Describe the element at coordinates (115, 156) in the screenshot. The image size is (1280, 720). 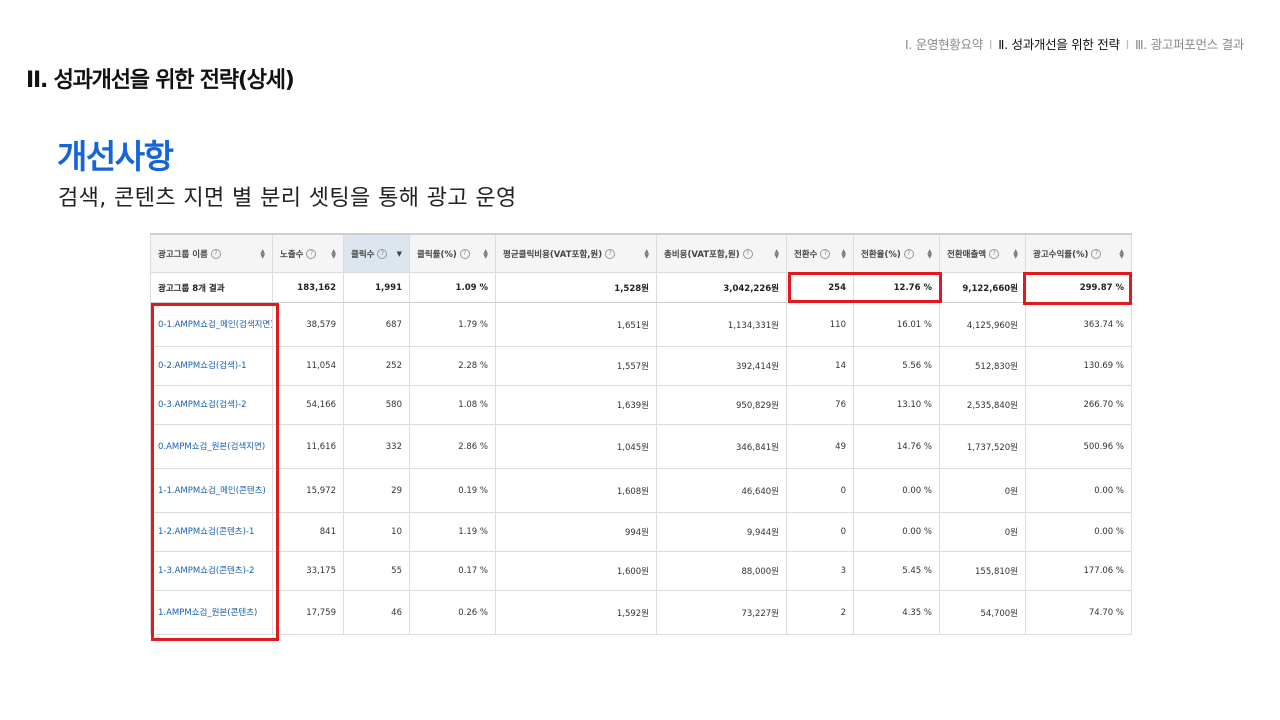
I see `section-title: 개선사항` at that location.